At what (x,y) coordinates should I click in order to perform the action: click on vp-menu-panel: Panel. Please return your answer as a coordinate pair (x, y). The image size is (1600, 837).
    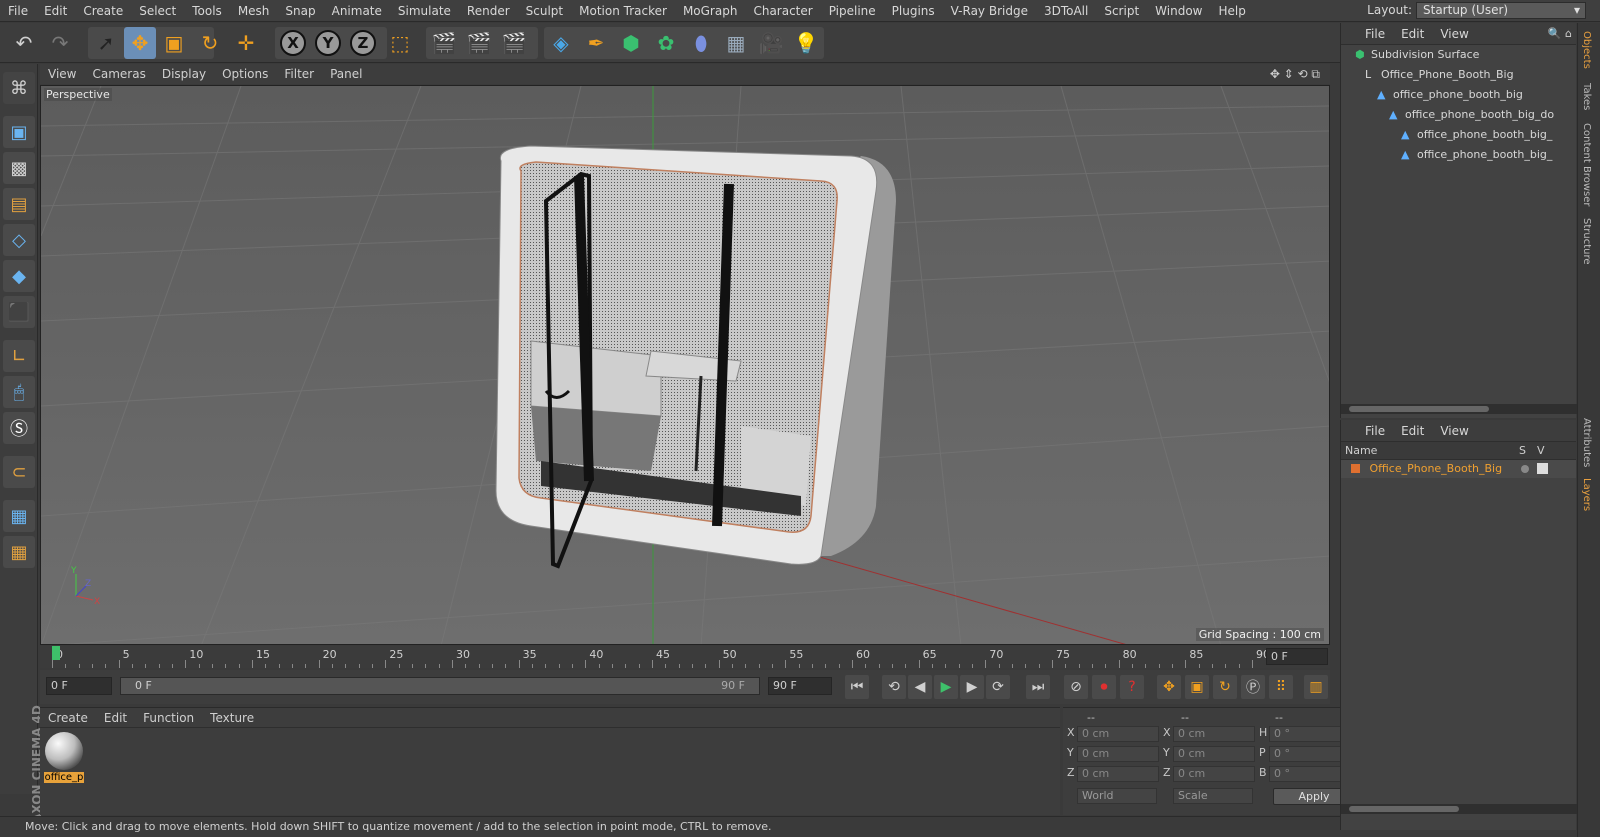
    Looking at the image, I should click on (346, 74).